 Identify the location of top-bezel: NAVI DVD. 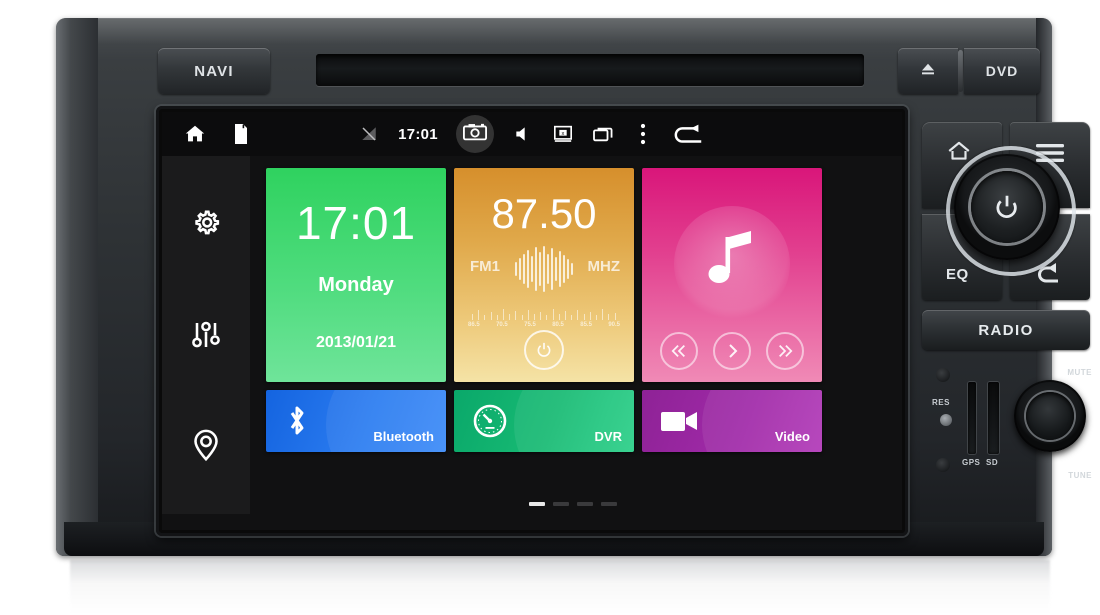
(571, 71).